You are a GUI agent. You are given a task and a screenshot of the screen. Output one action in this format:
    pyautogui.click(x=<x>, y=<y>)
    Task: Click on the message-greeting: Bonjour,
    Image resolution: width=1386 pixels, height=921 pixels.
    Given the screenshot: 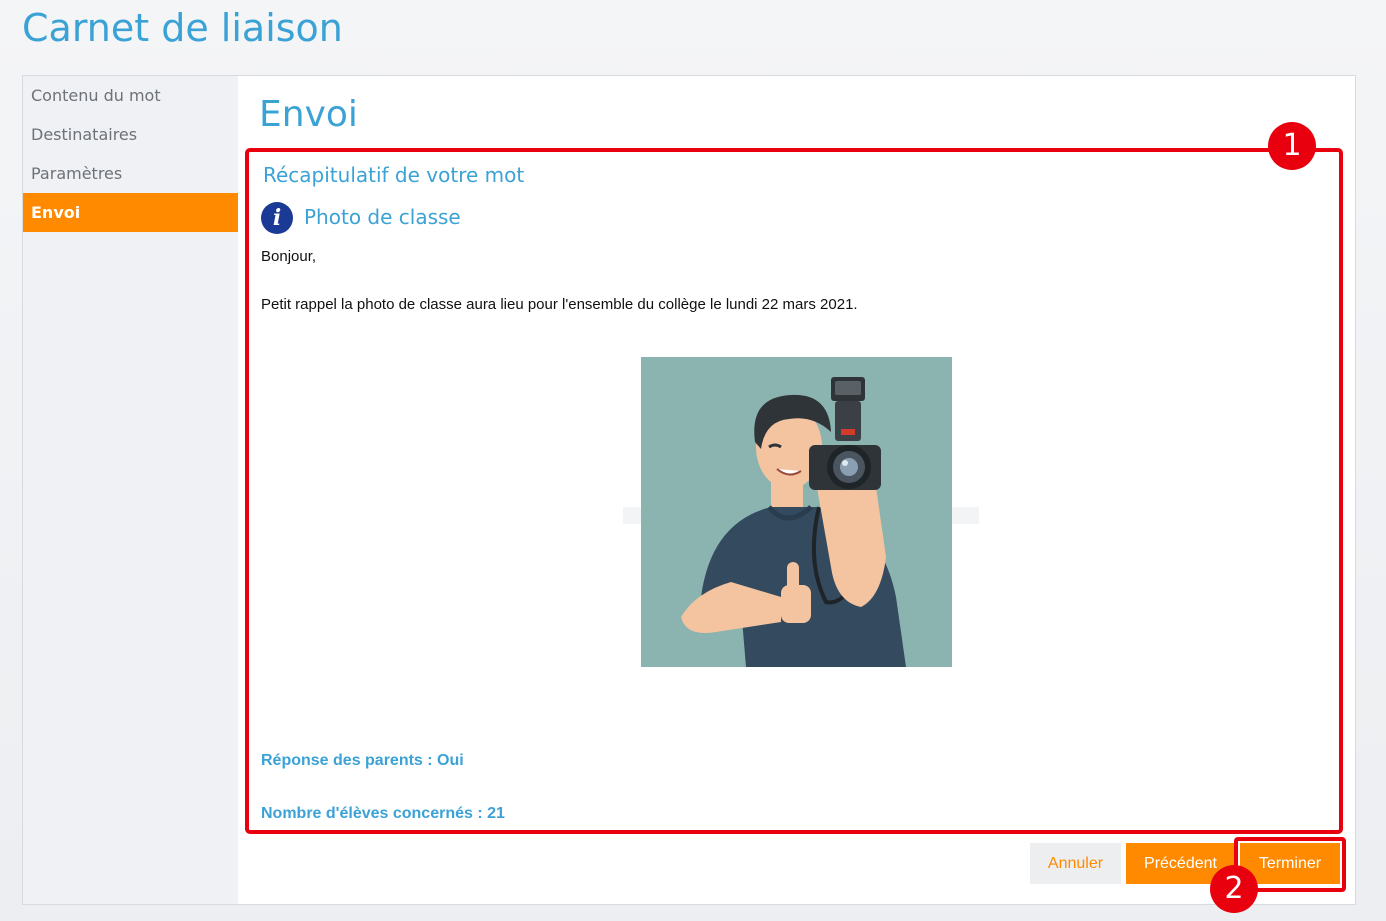 What is the action you would take?
    pyautogui.click(x=289, y=256)
    